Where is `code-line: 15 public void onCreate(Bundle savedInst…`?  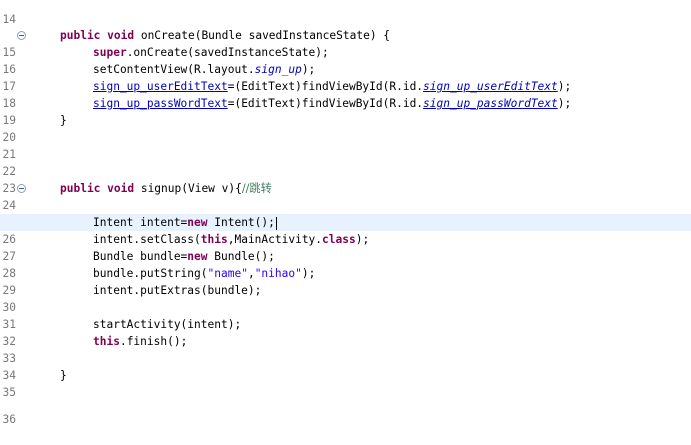
code-line: 15 public void onCreate(Bundle savedInst… is located at coordinates (345, 43).